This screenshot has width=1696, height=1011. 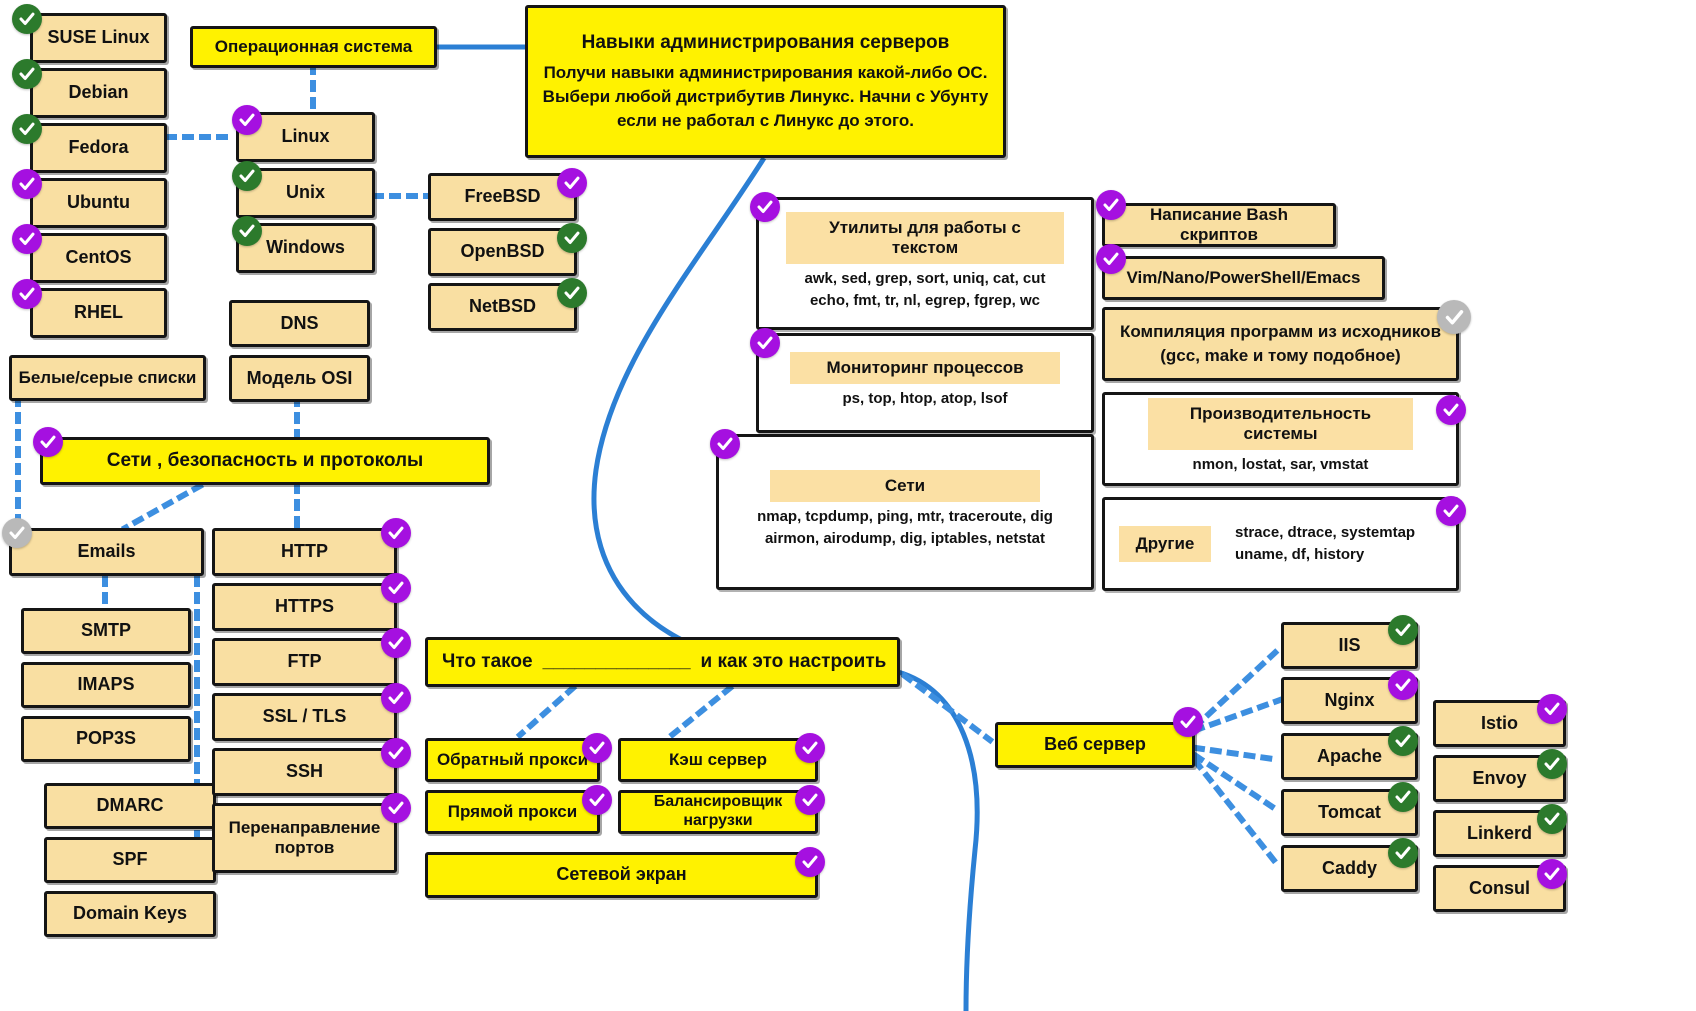 What do you see at coordinates (1280, 355) in the screenshot?
I see `compile-line-2: (gcc, make и тому подобное)` at bounding box center [1280, 355].